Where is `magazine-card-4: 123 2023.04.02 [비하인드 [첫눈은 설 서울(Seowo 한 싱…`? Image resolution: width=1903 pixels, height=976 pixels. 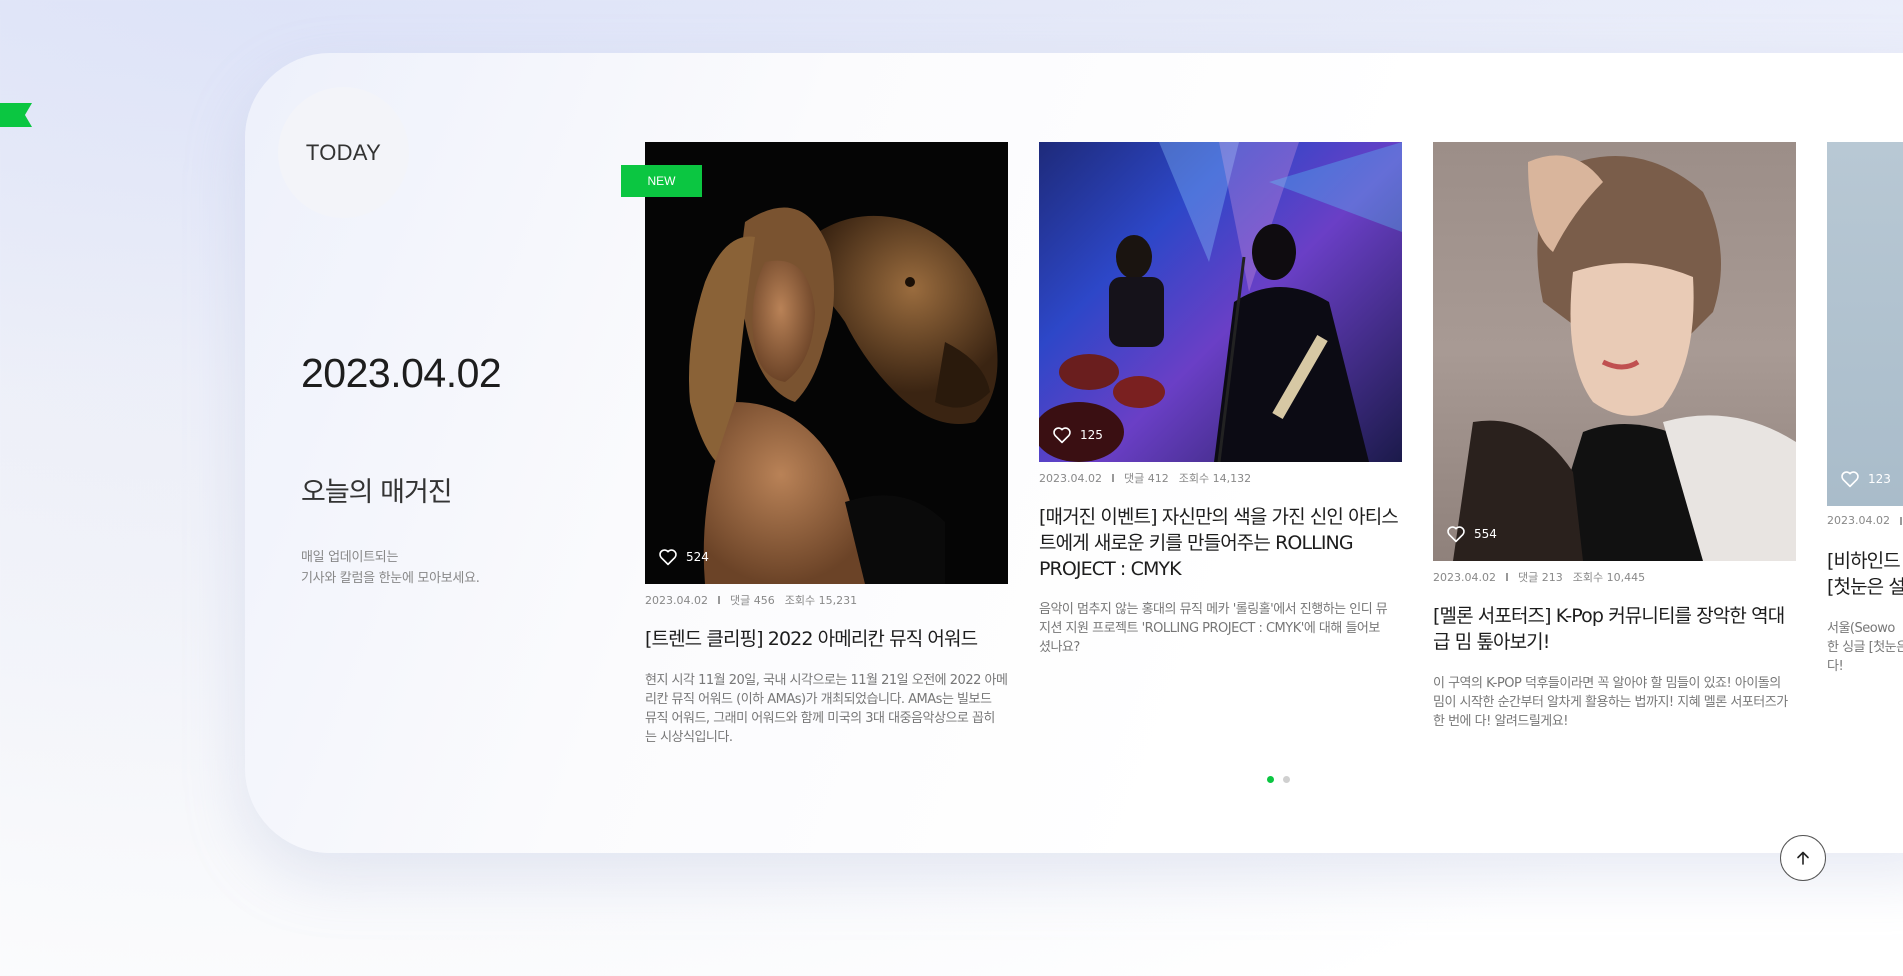 magazine-card-4: 123 2023.04.02 [비하인드 [첫눈은 설 서울(Seowo 한 싱… is located at coordinates (1865, 422).